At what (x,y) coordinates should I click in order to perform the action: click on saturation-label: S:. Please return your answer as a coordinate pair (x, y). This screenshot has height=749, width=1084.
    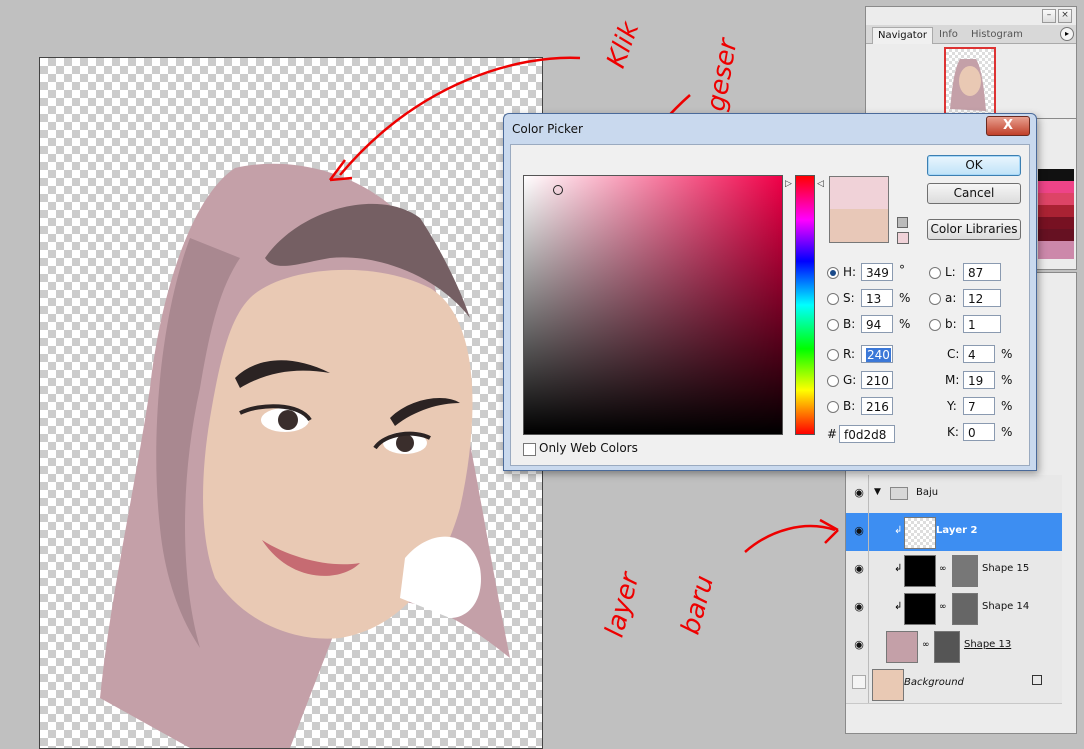
    Looking at the image, I should click on (849, 298).